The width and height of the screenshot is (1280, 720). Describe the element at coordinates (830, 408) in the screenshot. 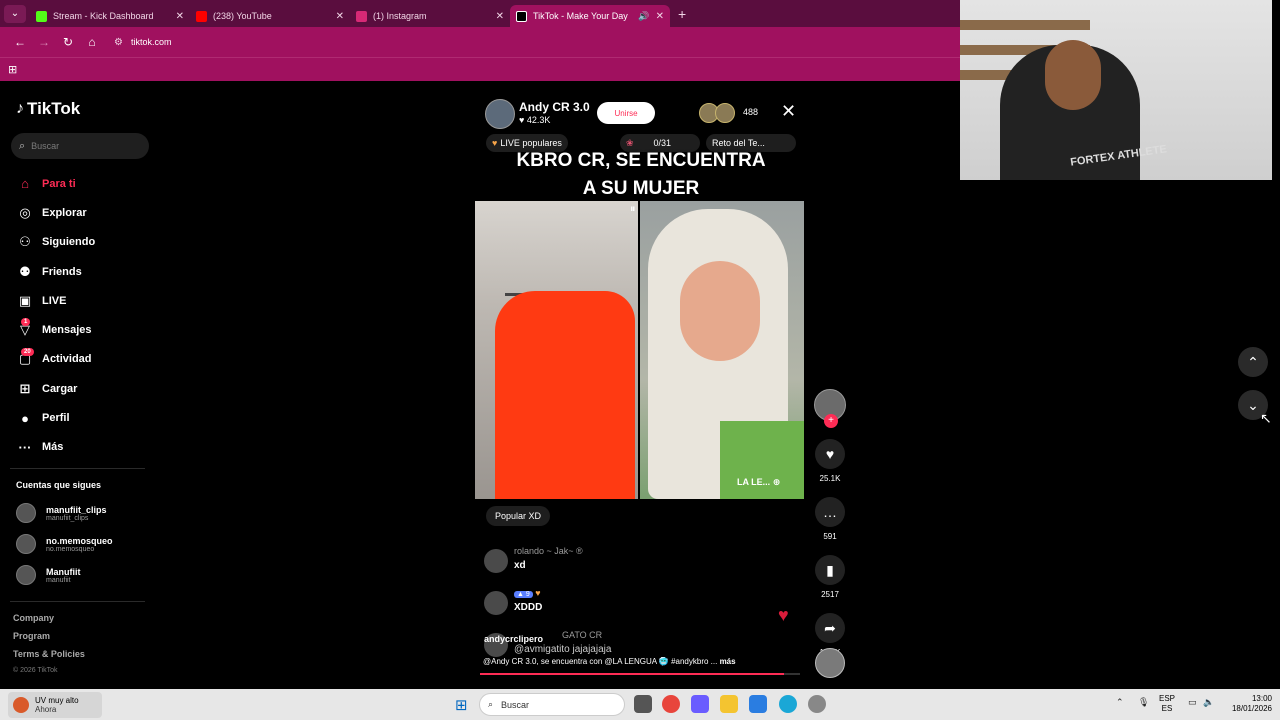

I see `creator-avatar: +` at that location.